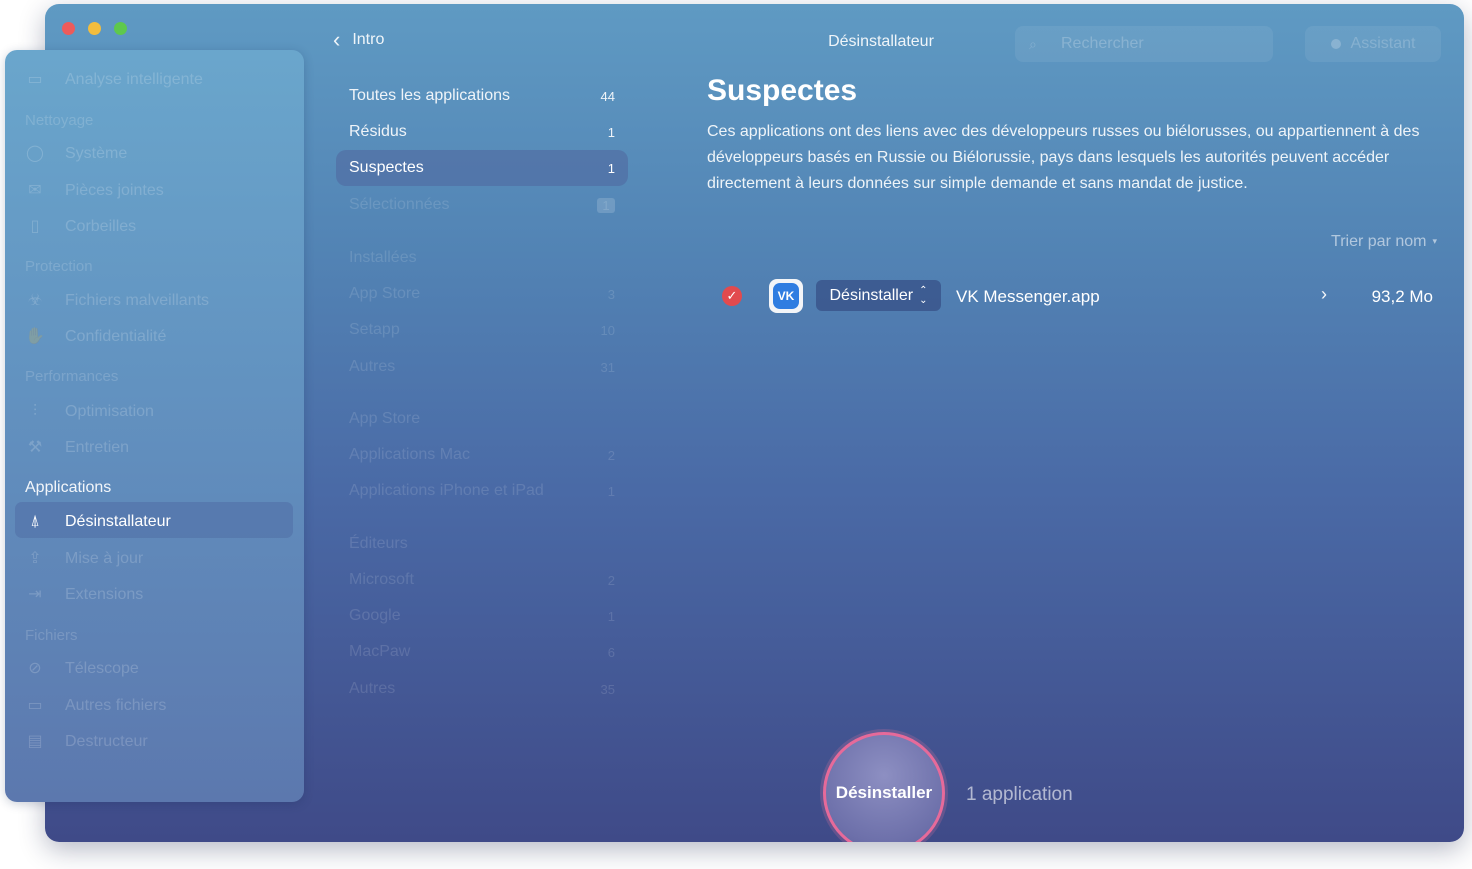 The height and width of the screenshot is (869, 1472). I want to click on uninstall-button-label: Désinstaller, so click(884, 792).